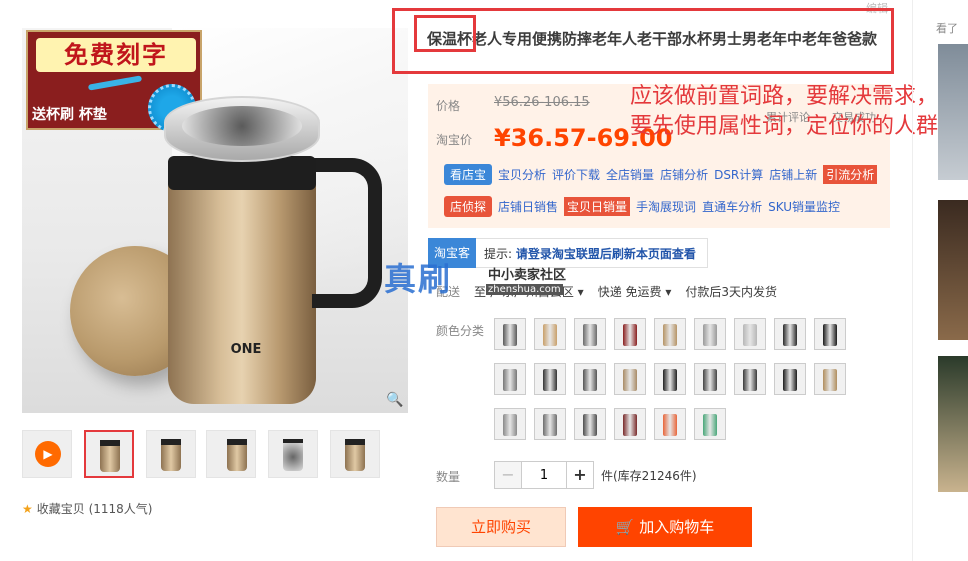 This screenshot has width=968, height=561. What do you see at coordinates (804, 206) in the screenshot?
I see `tool-link: SKU销量监控` at bounding box center [804, 206].